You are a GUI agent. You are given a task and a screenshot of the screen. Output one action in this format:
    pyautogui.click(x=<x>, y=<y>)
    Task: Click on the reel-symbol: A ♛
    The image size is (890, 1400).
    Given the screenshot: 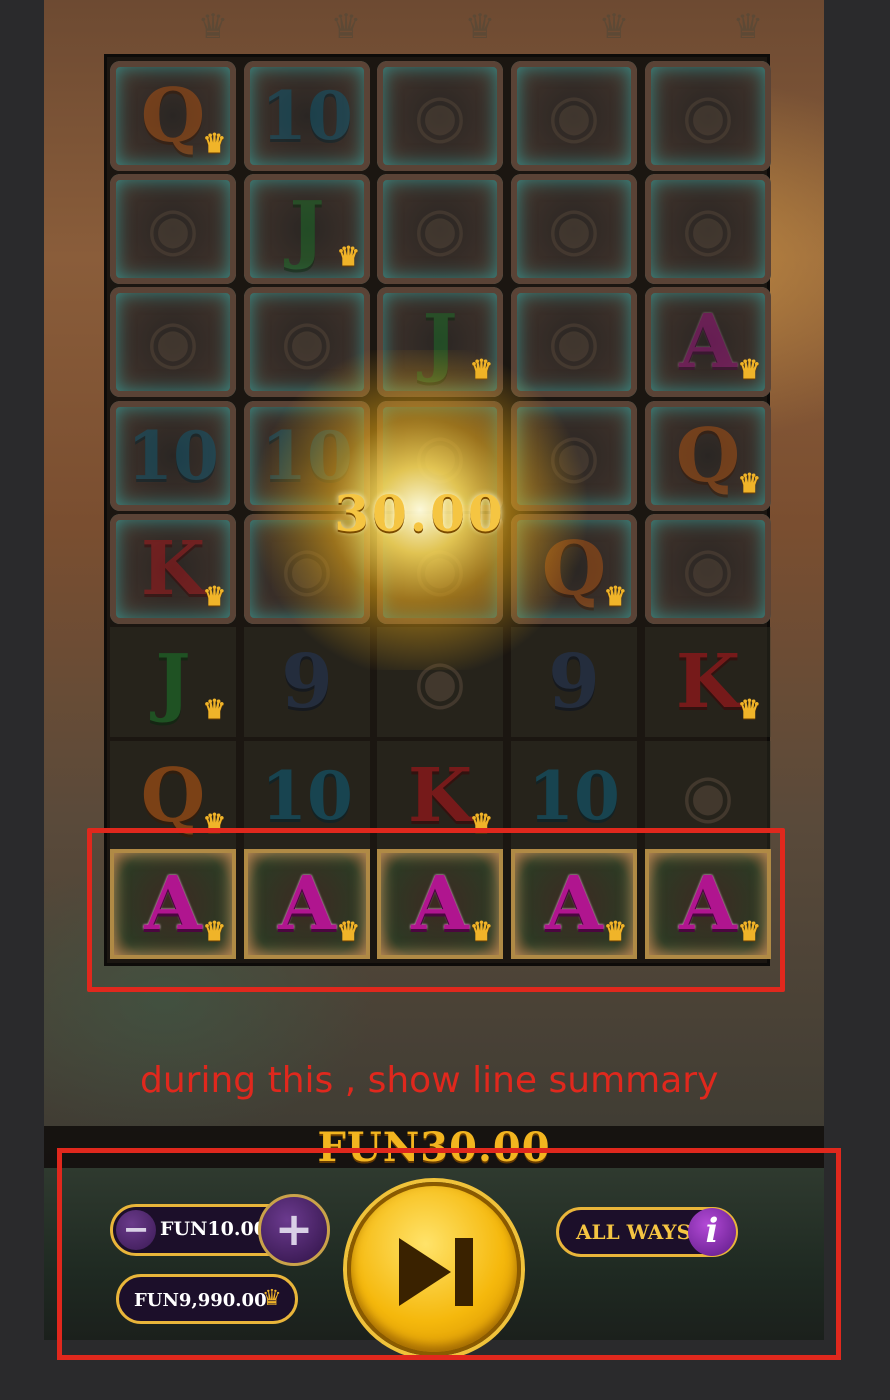 What is the action you would take?
    pyautogui.click(x=708, y=342)
    